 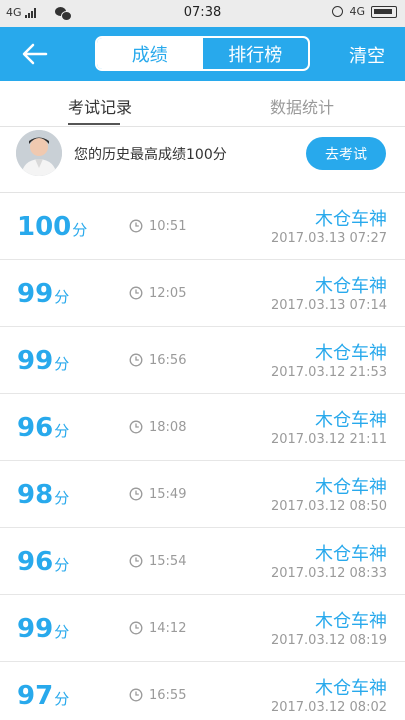 I want to click on record-date: 2017.03.12 08:19, so click(x=328, y=640).